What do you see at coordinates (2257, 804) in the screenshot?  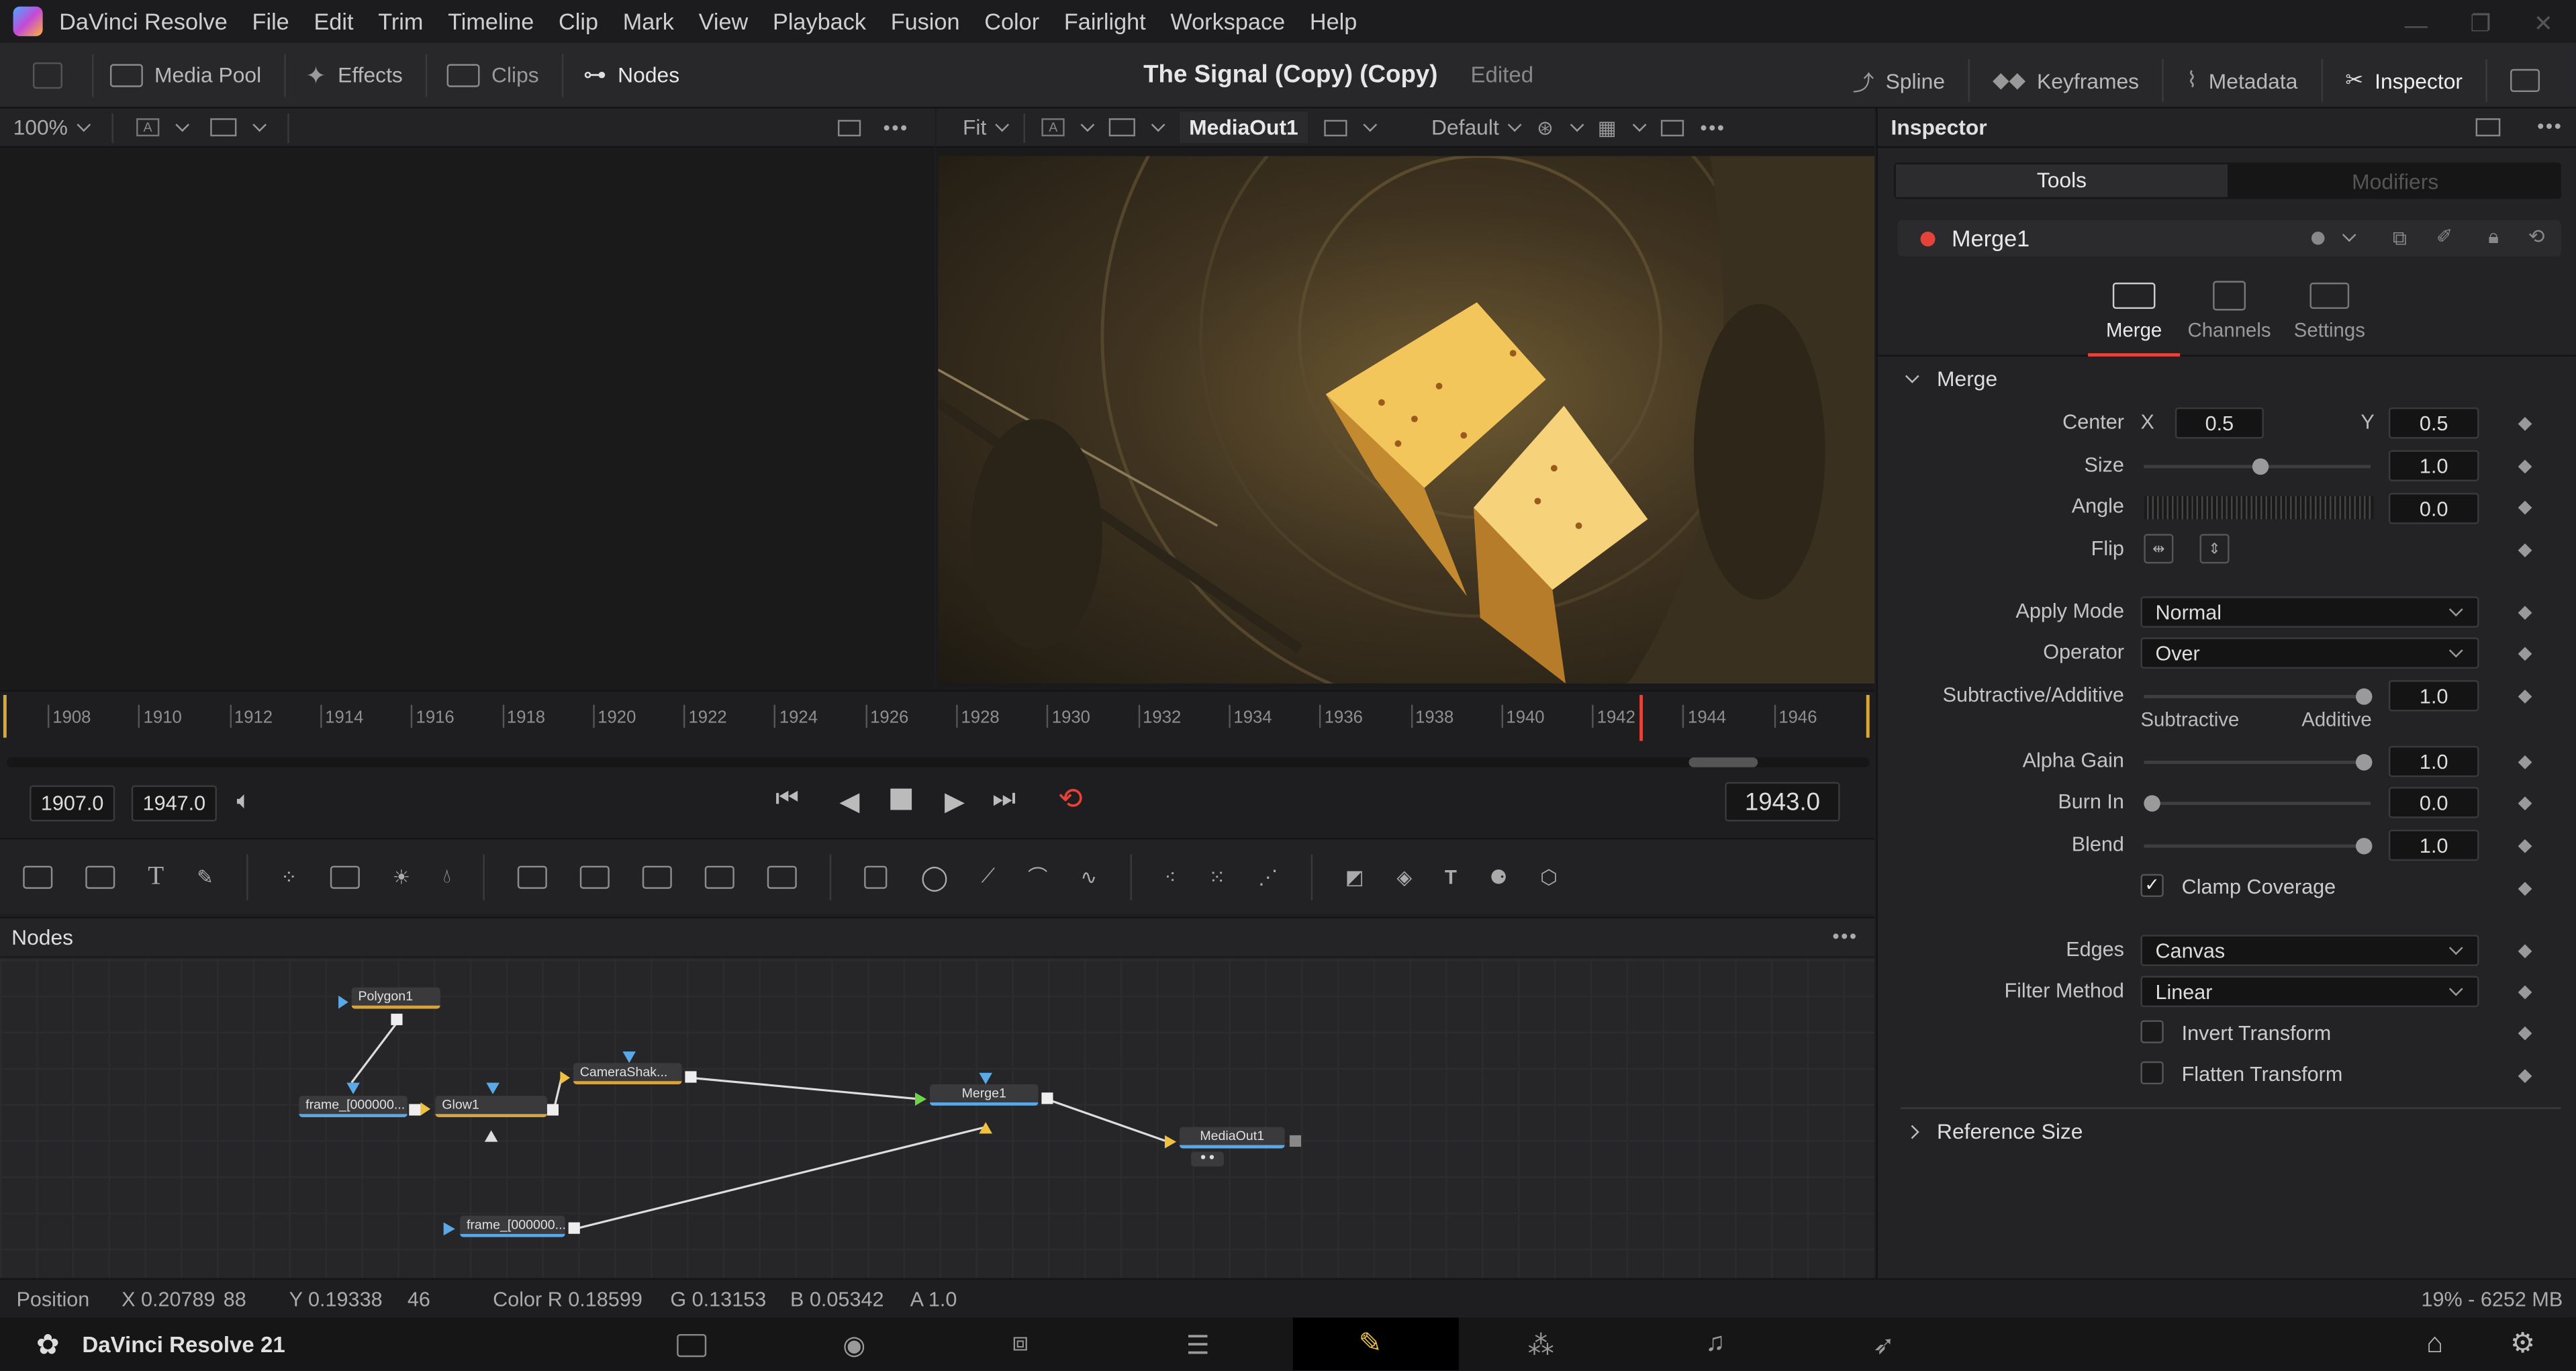 I see `burn-in-slider` at bounding box center [2257, 804].